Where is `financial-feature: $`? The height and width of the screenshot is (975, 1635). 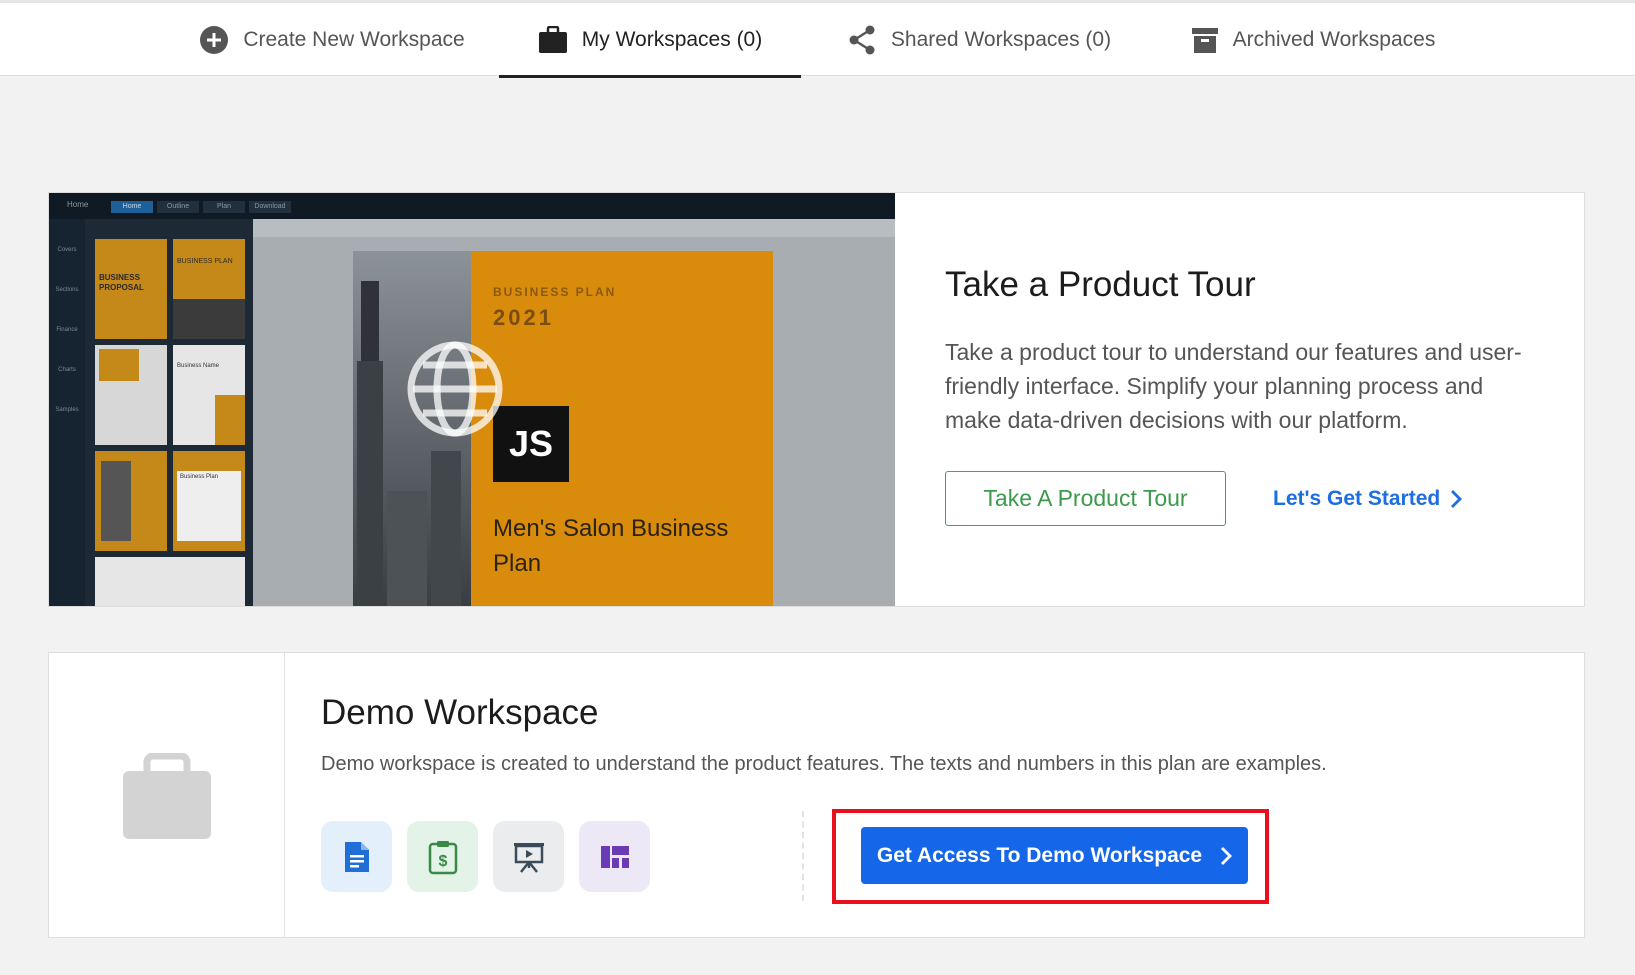 financial-feature: $ is located at coordinates (442, 856).